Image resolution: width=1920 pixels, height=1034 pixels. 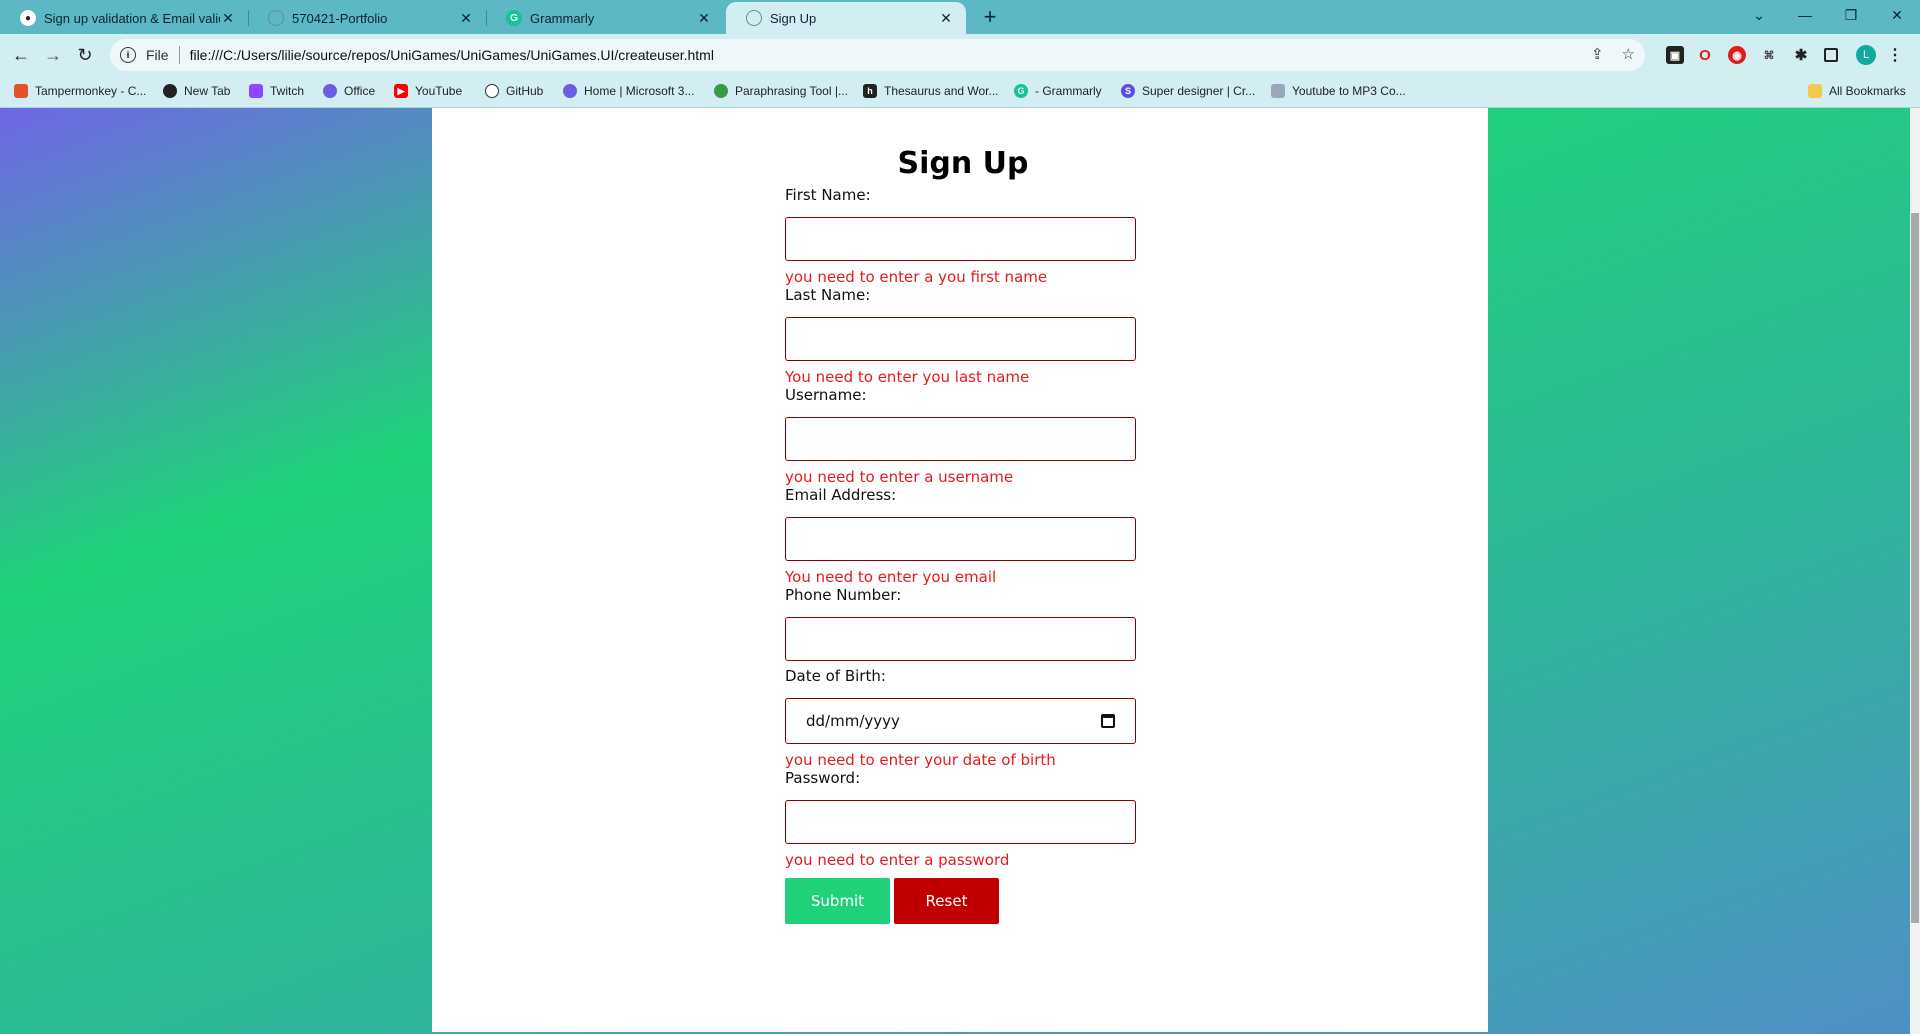 What do you see at coordinates (828, 195) in the screenshot?
I see `first-name-label: First Name:` at bounding box center [828, 195].